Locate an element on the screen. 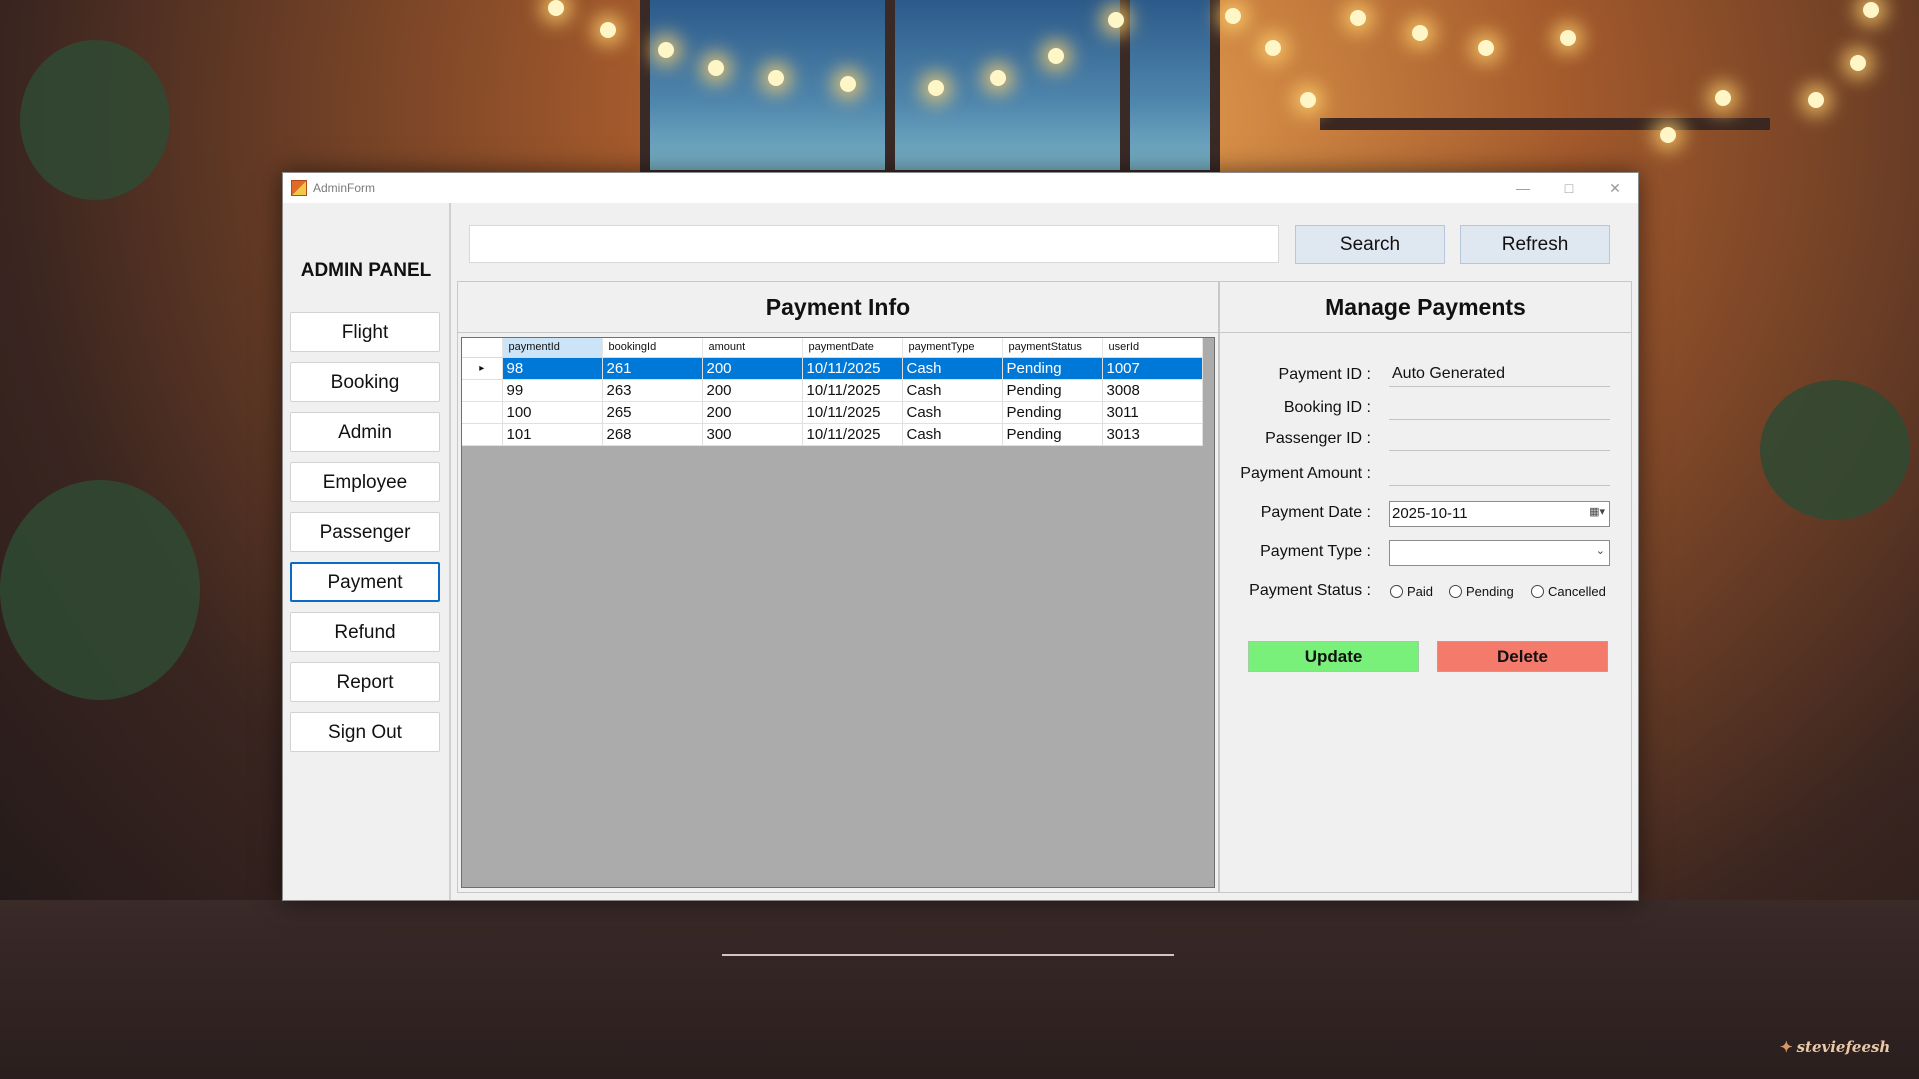 The image size is (1919, 1079). chevron-down-icon: ⌄ is located at coordinates (1600, 551).